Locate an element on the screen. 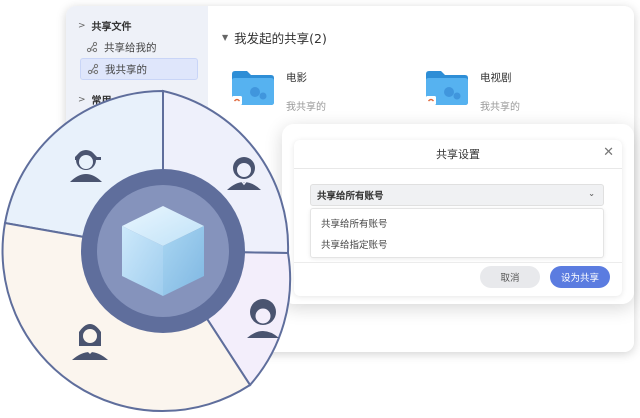 This screenshot has height=418, width=640. chevron-down-icon: ⌄ is located at coordinates (591, 193).